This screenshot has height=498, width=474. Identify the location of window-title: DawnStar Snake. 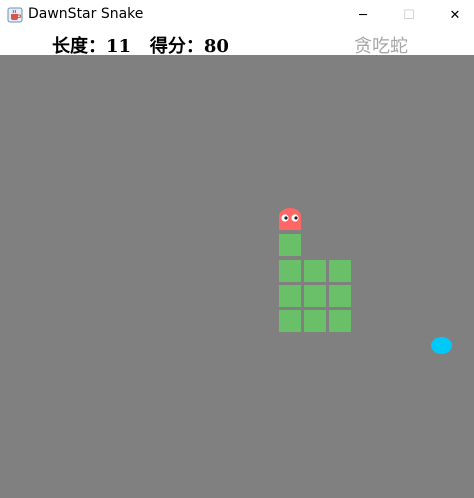
(86, 14).